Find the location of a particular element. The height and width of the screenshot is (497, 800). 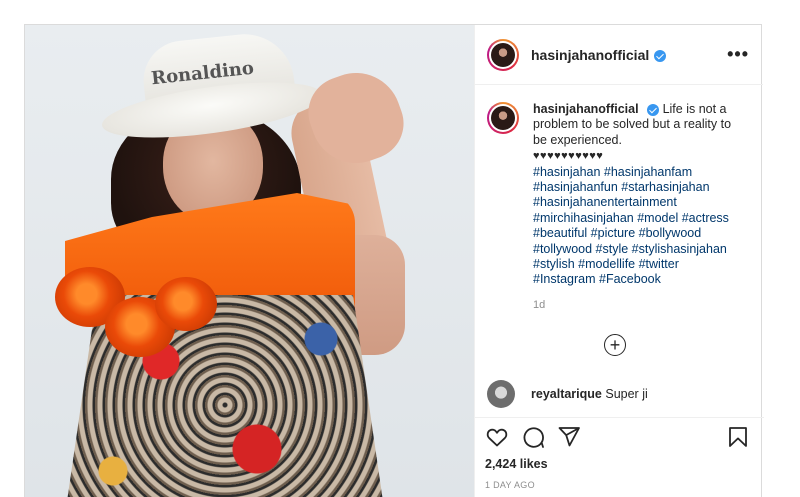

commenter-username: reyaltarique is located at coordinates (566, 394).